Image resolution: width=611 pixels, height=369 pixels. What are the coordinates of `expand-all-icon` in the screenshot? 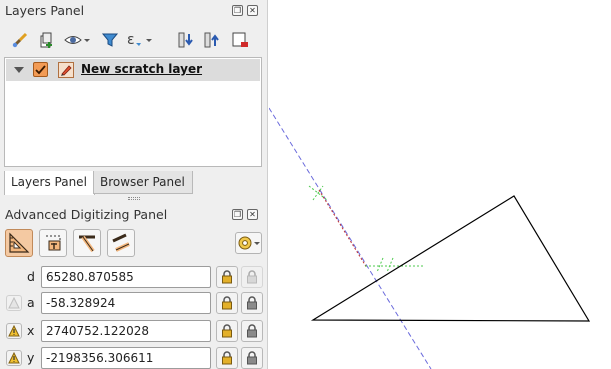 It's located at (186, 40).